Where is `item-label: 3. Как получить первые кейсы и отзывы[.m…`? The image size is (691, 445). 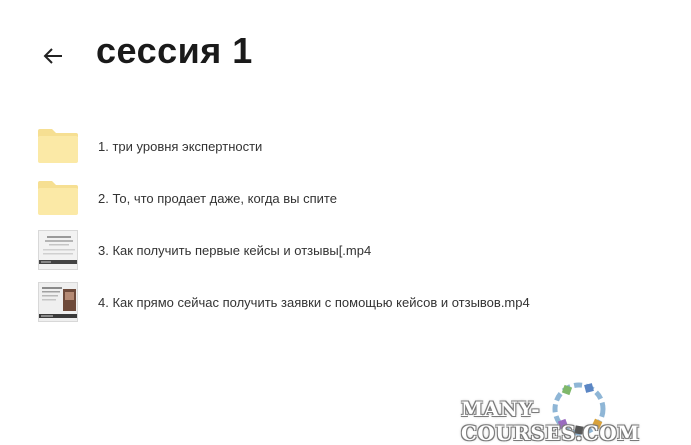 item-label: 3. Как получить первые кейсы и отзывы[.m… is located at coordinates (235, 250).